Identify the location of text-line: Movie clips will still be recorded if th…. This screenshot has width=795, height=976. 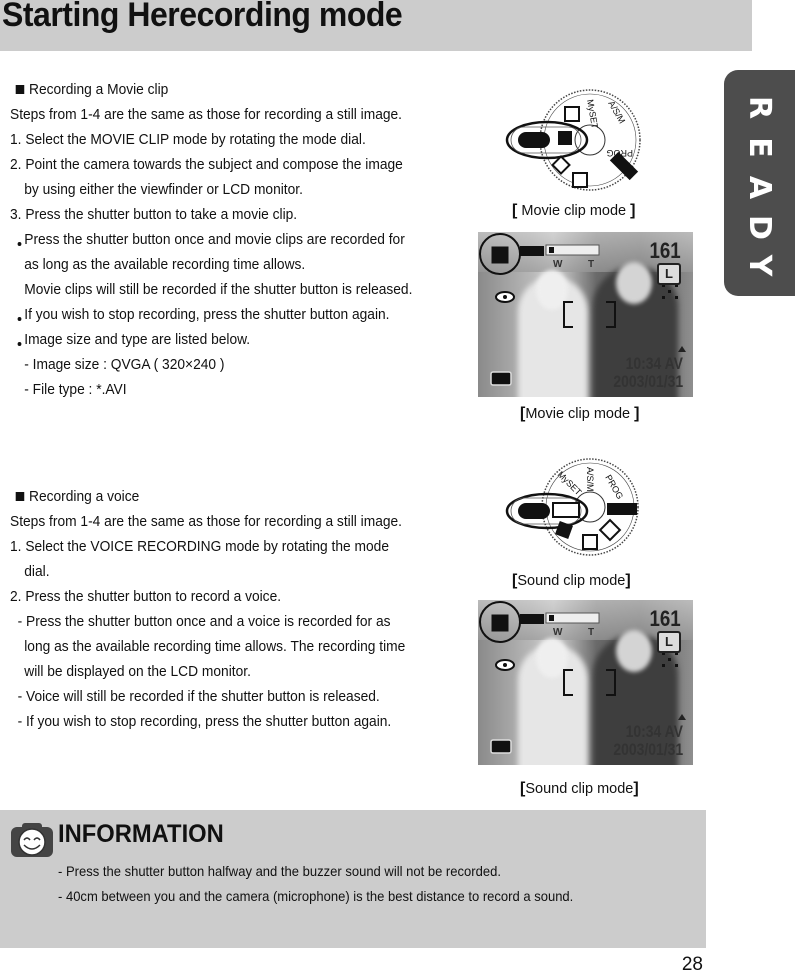
(218, 290).